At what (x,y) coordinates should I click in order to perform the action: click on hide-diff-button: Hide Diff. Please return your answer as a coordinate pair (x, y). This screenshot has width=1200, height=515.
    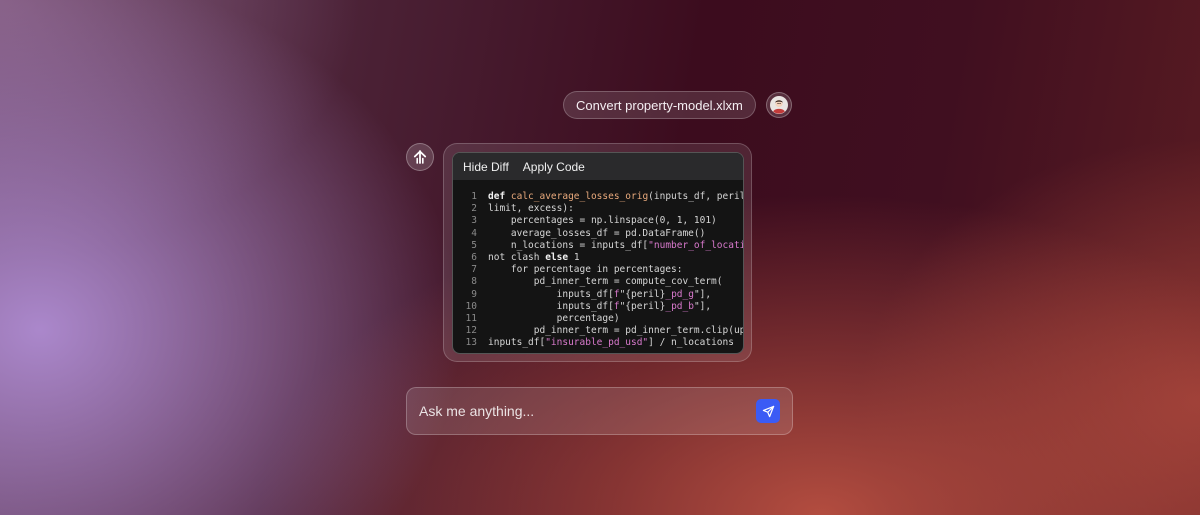
    Looking at the image, I should click on (486, 167).